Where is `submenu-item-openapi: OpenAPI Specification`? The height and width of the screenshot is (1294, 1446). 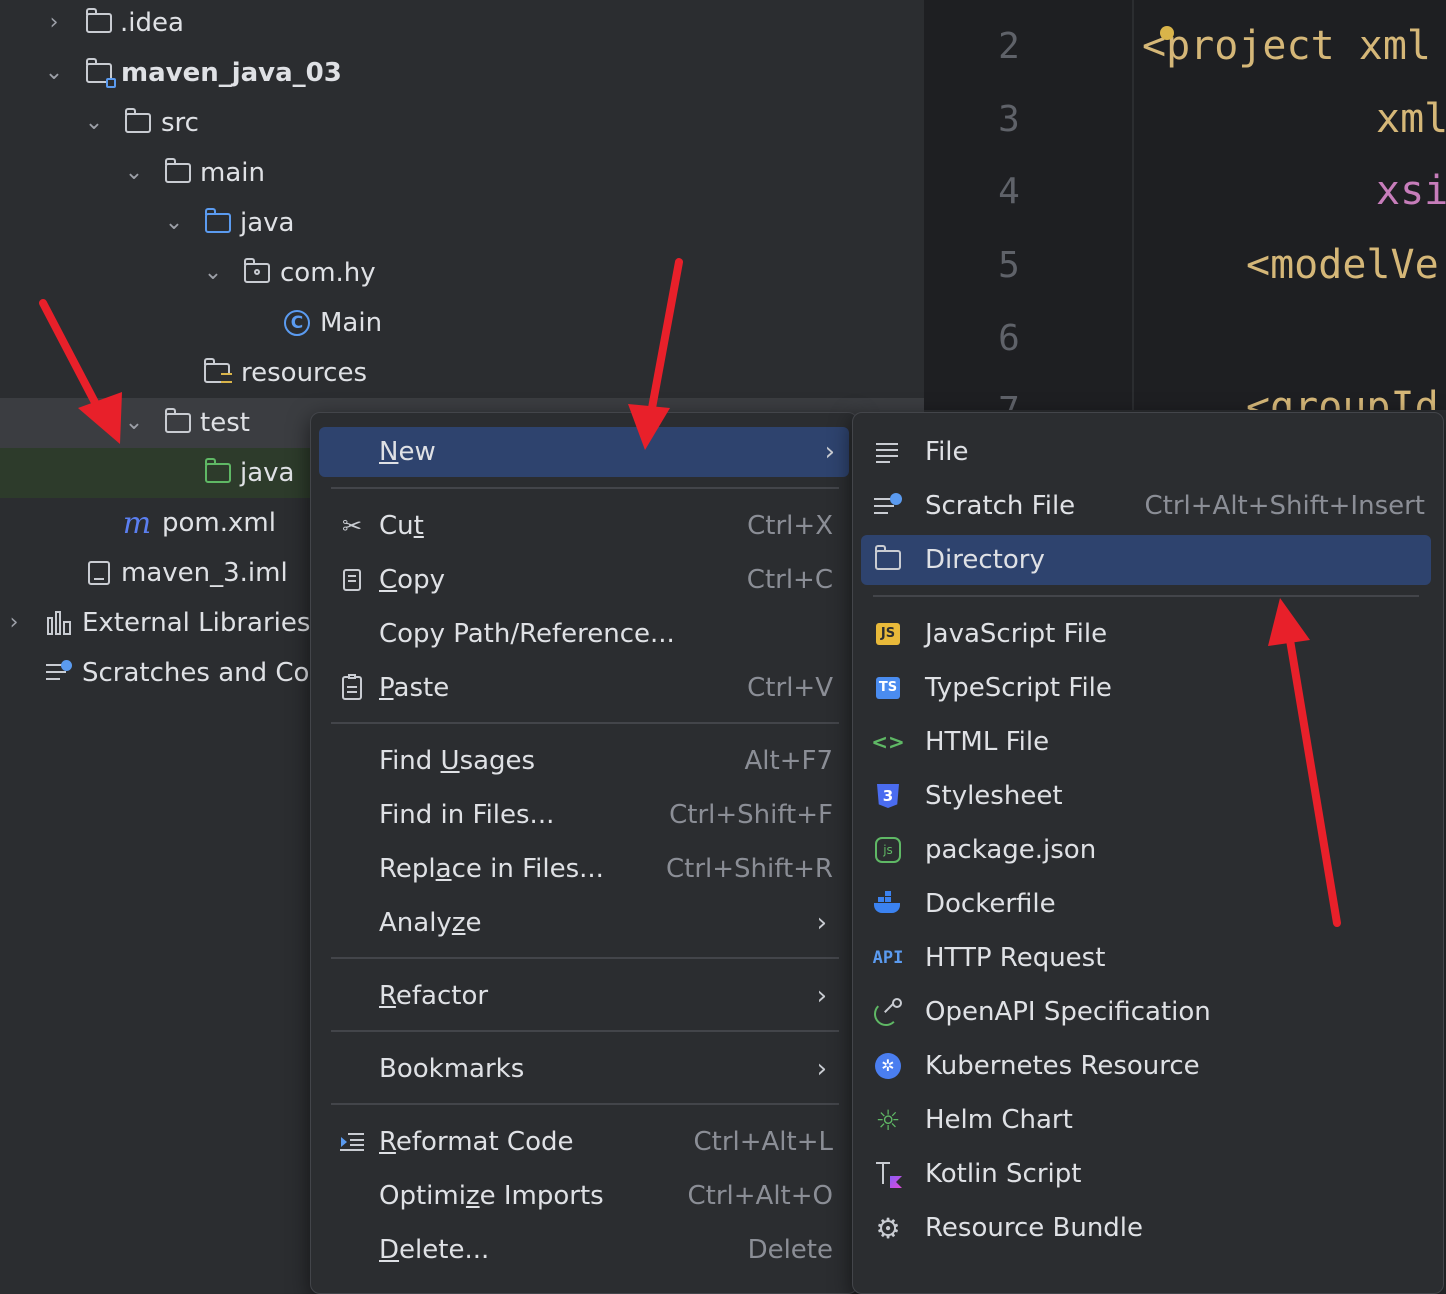 submenu-item-openapi: OpenAPI Specification is located at coordinates (1150, 1012).